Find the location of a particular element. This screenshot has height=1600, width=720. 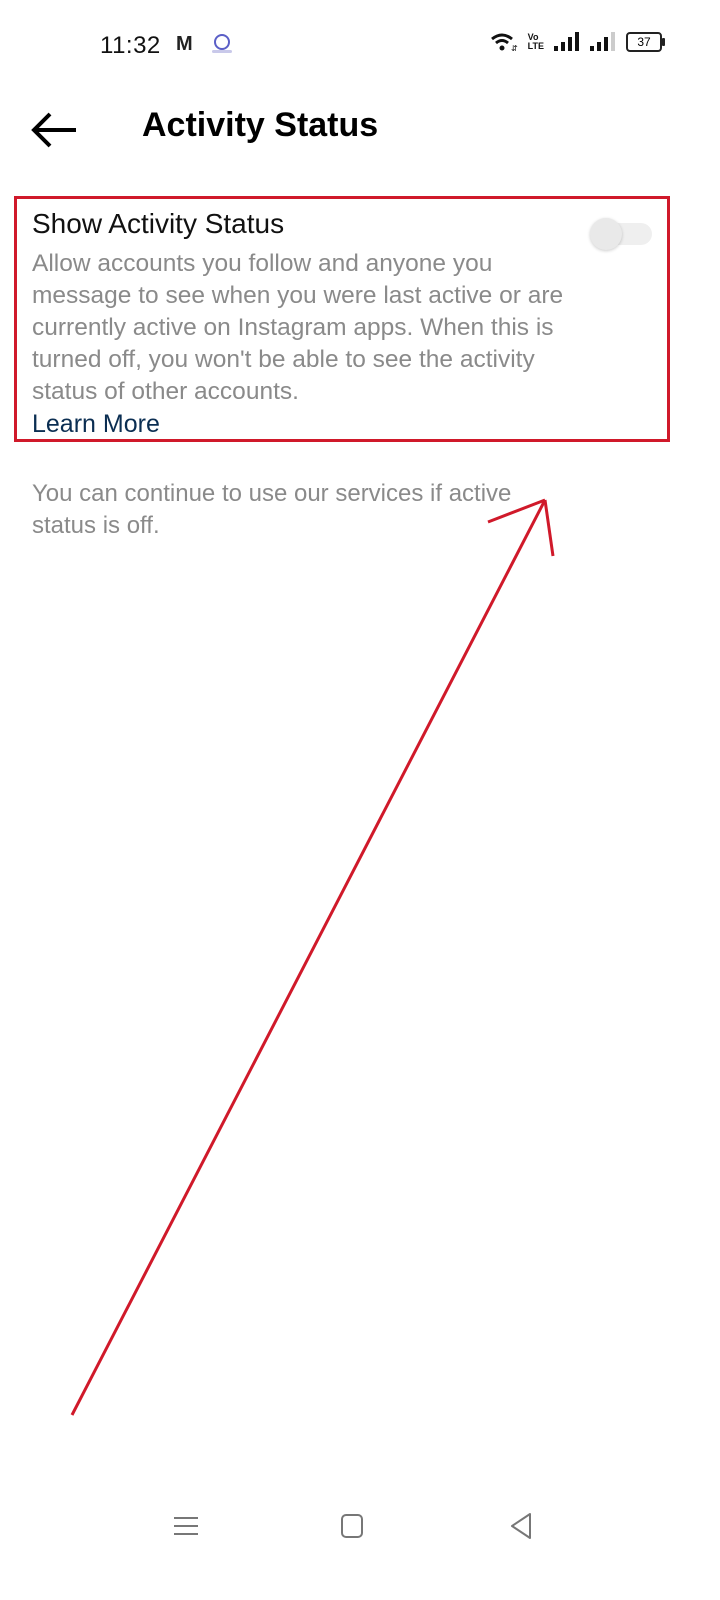

setting-title: Show Activity Status is located at coordinates (158, 223).